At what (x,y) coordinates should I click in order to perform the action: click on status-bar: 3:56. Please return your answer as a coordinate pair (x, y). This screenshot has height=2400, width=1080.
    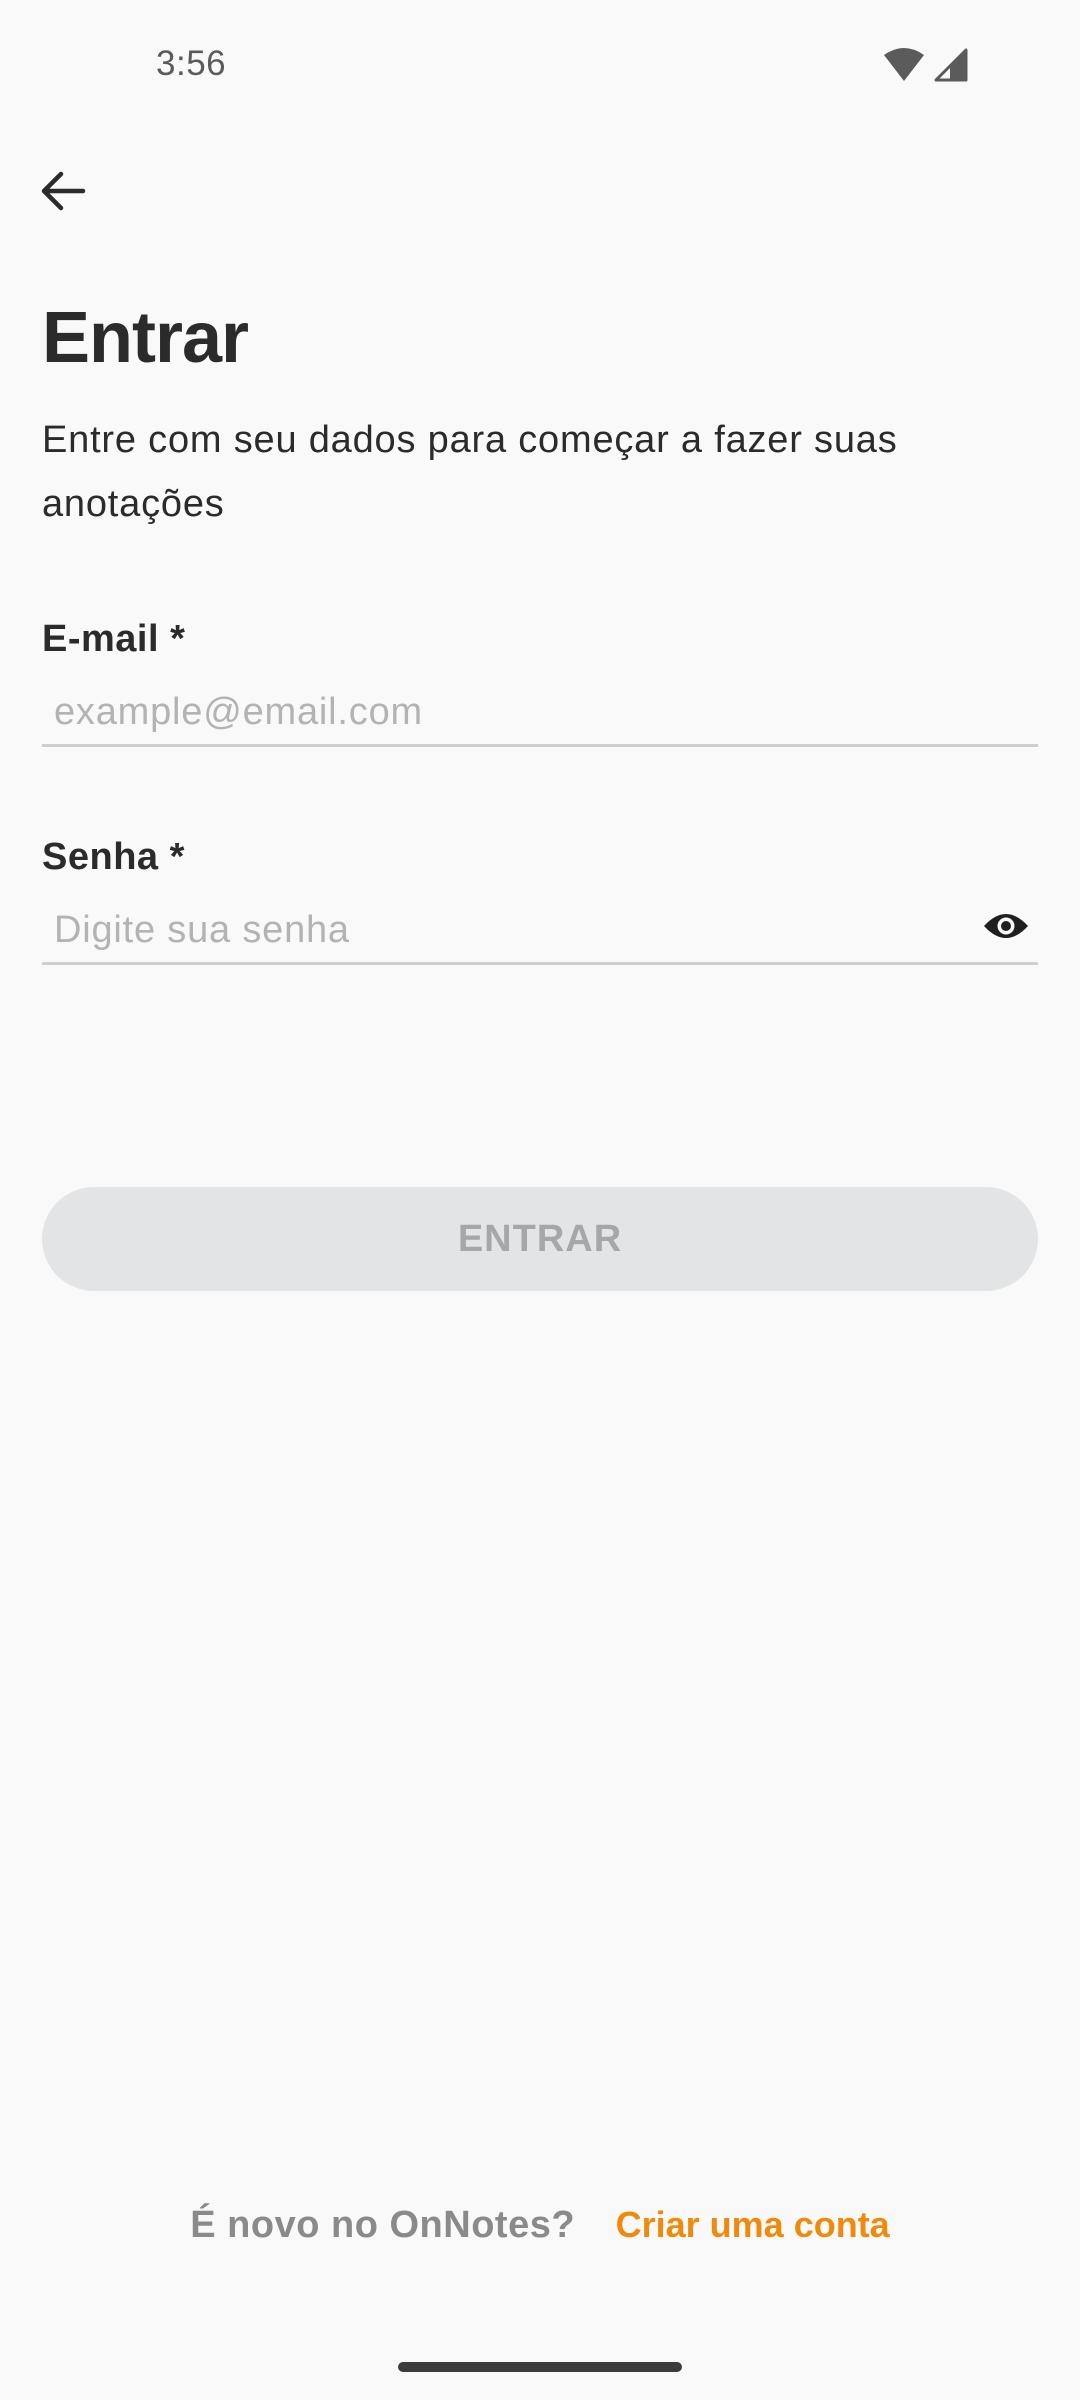
    Looking at the image, I should click on (540, 60).